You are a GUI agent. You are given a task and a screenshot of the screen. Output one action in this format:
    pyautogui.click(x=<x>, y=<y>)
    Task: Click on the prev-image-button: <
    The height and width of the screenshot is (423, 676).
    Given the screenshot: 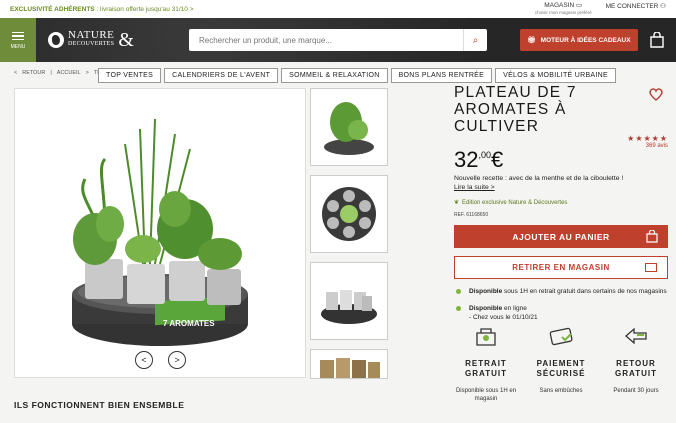 What is the action you would take?
    pyautogui.click(x=144, y=360)
    